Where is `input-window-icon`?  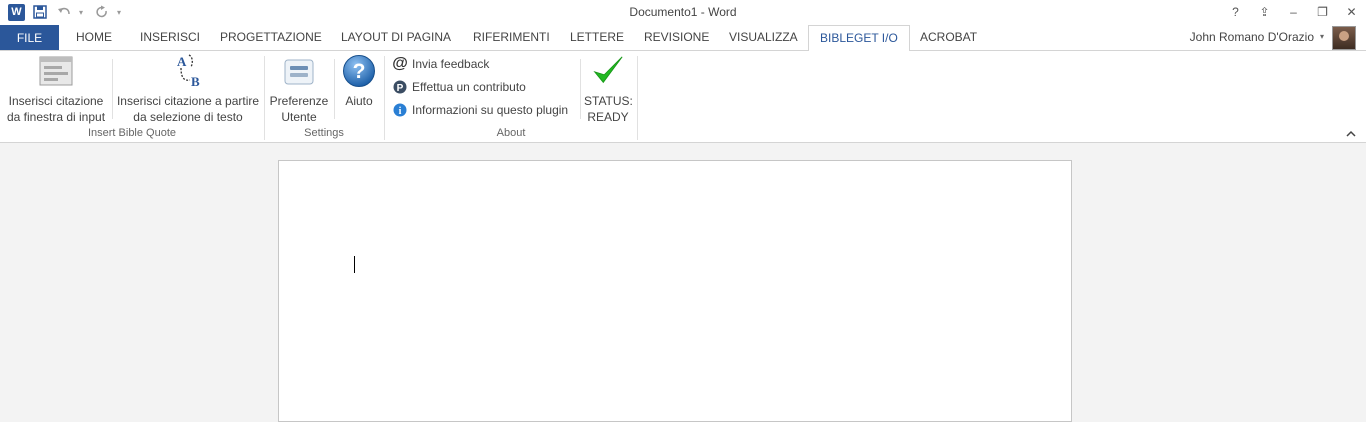 input-window-icon is located at coordinates (56, 71).